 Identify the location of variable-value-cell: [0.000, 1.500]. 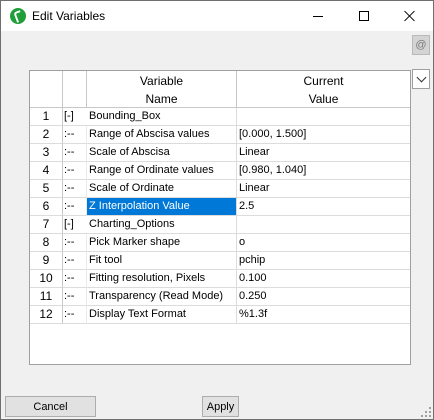
(323, 135).